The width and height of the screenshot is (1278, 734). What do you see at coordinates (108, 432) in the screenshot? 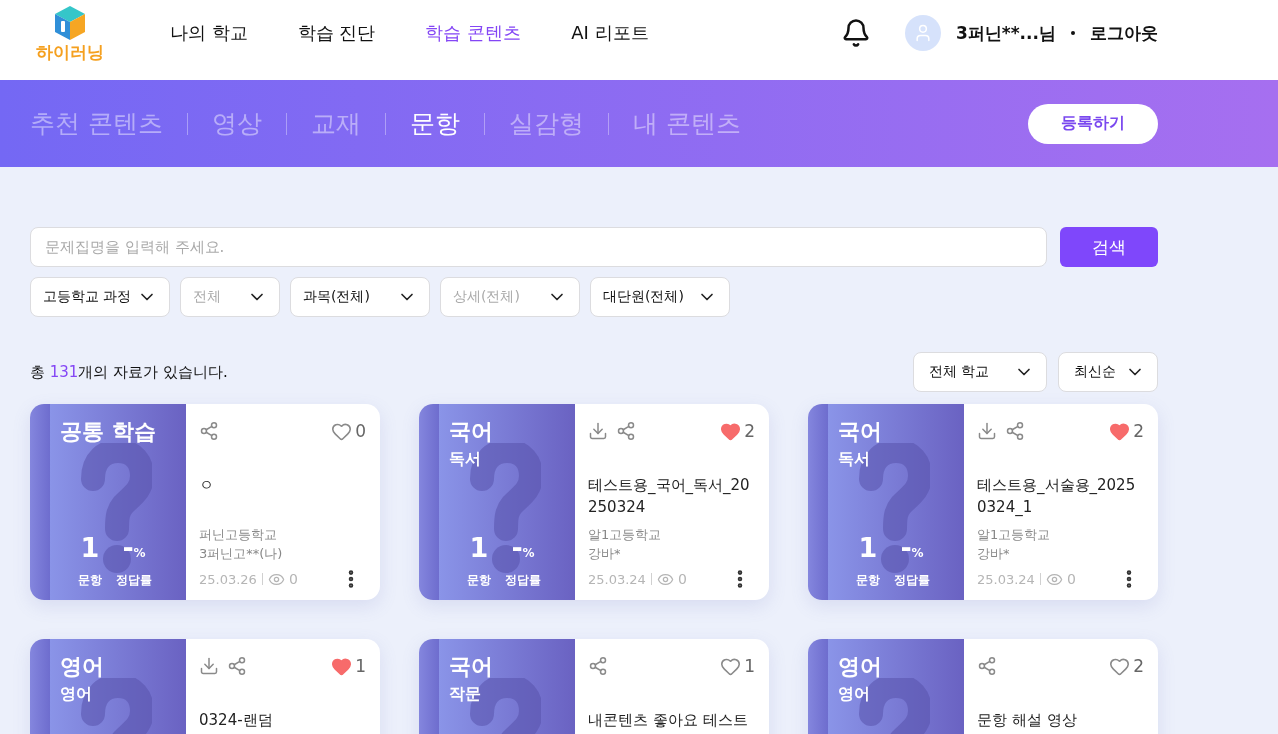
I see `card-subject: 공통 학습` at bounding box center [108, 432].